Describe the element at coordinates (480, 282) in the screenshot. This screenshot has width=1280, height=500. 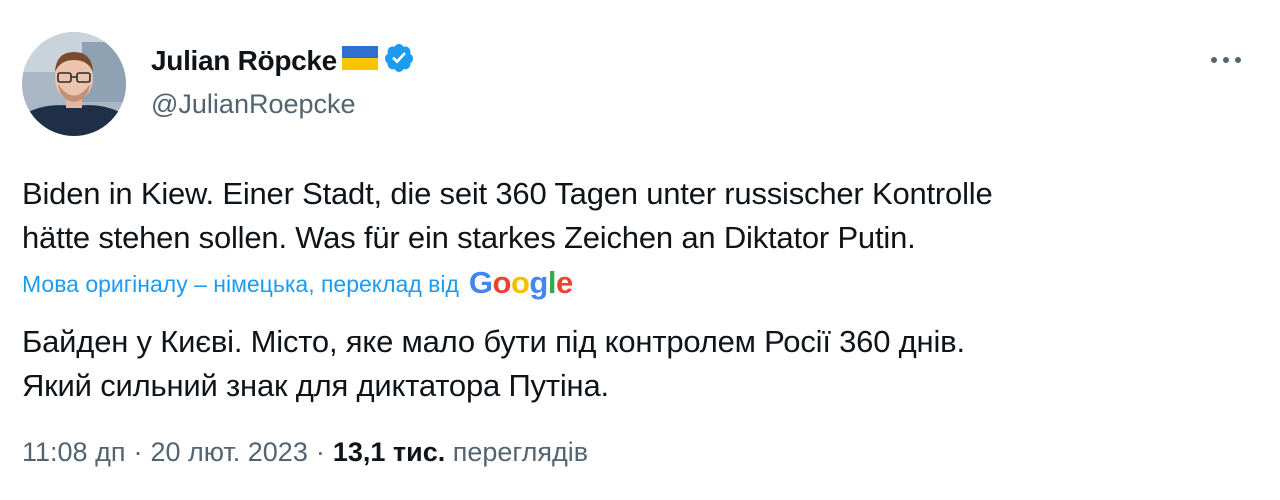
I see `google-logo-letter: G` at that location.